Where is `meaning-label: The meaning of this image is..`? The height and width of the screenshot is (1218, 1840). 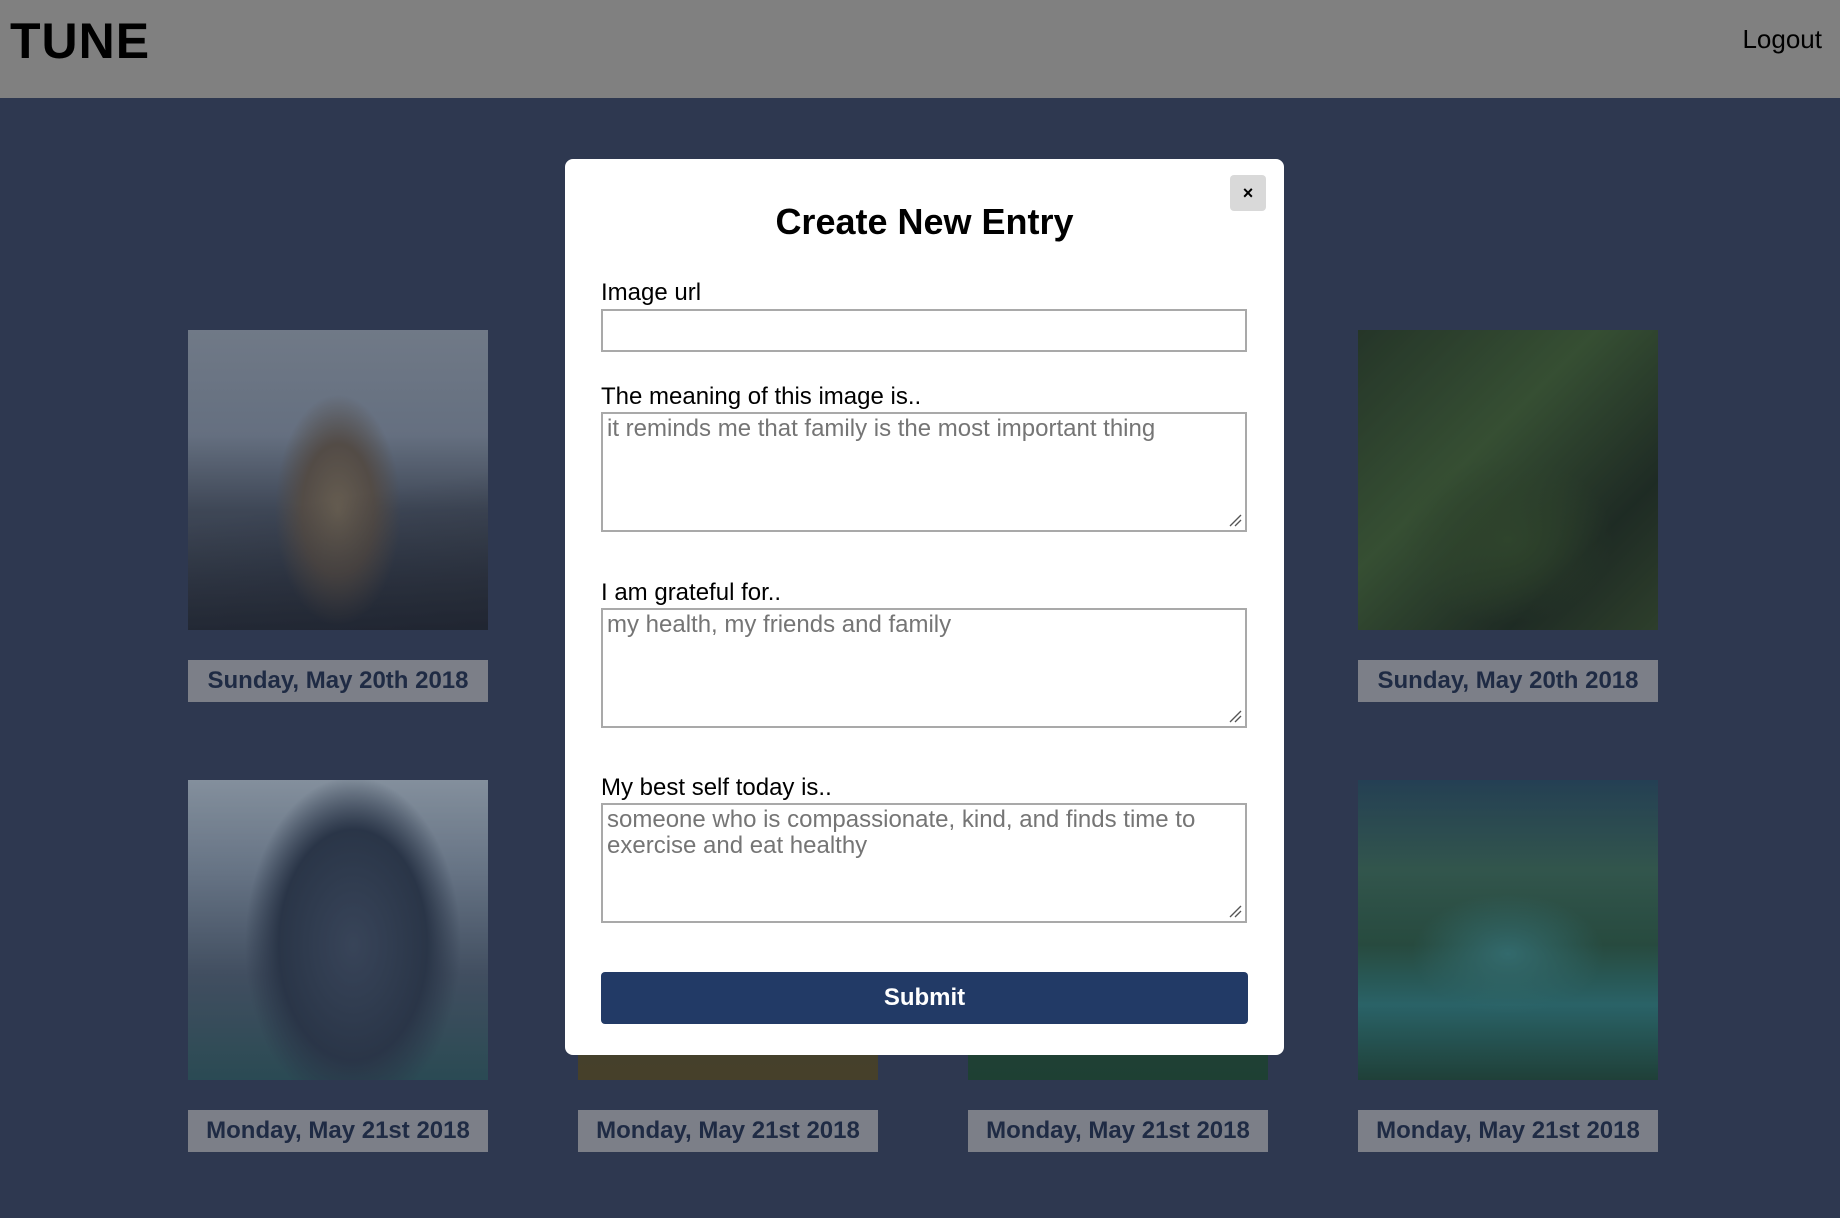
meaning-label: The meaning of this image is.. is located at coordinates (761, 396).